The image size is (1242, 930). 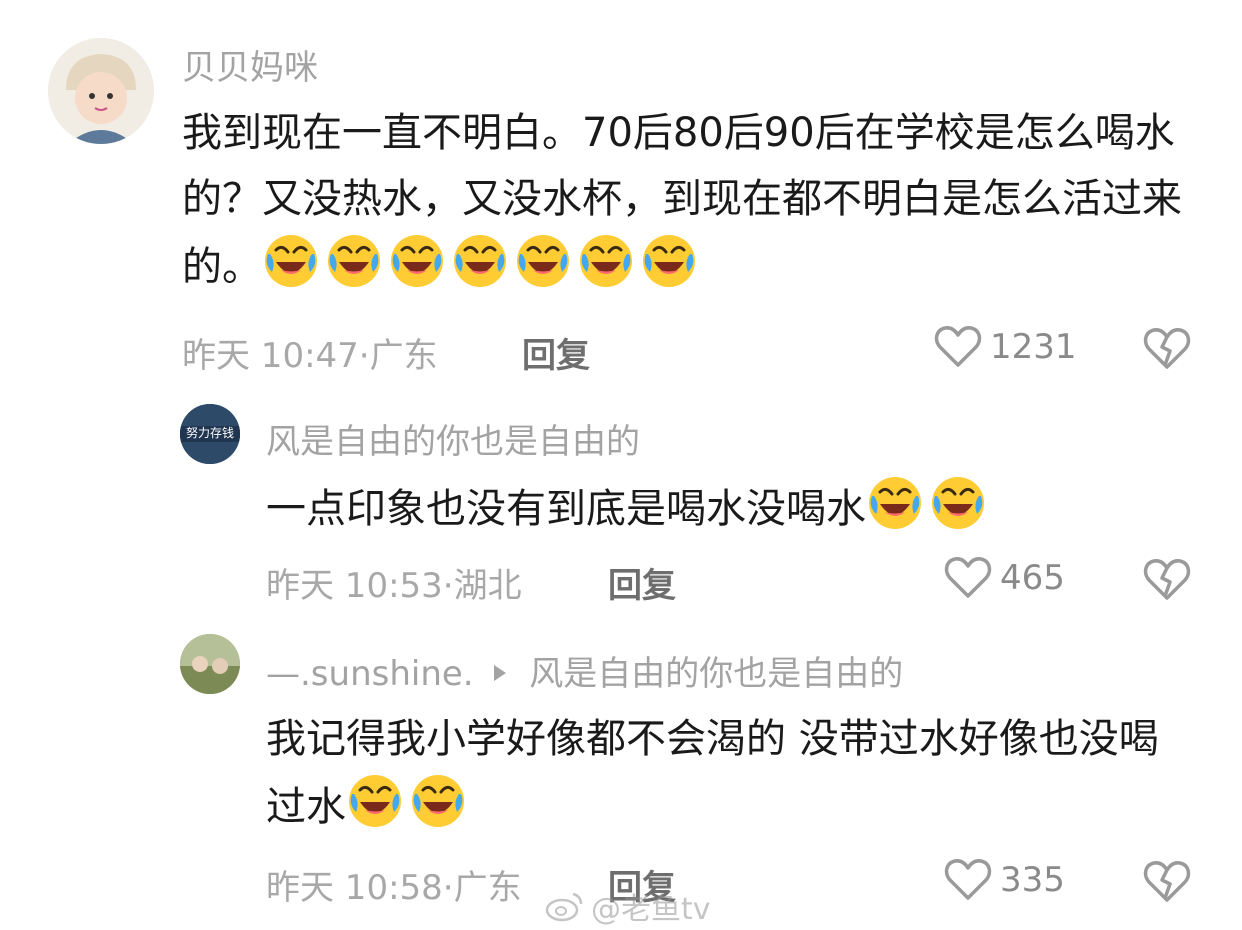 What do you see at coordinates (500, 673) in the screenshot?
I see `play-triangle-icon` at bounding box center [500, 673].